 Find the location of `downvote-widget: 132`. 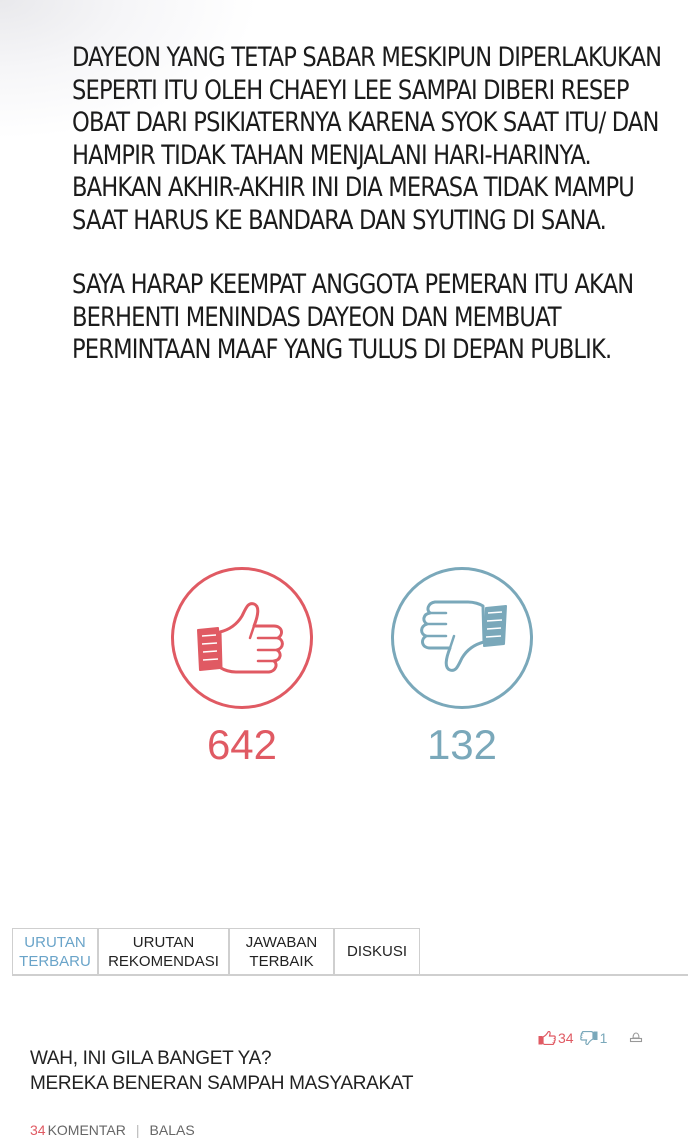

downvote-widget: 132 is located at coordinates (462, 668).